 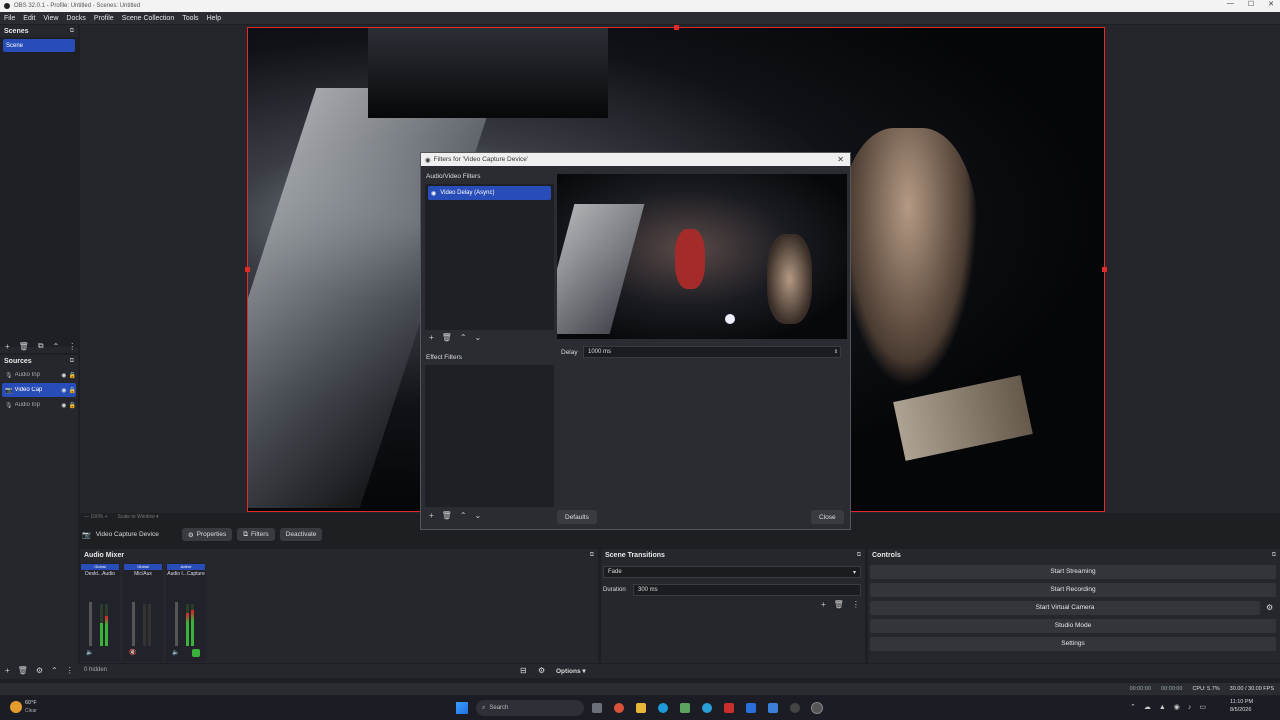 I want to click on menu-scene-collection: Scene Collection, so click(x=148, y=18).